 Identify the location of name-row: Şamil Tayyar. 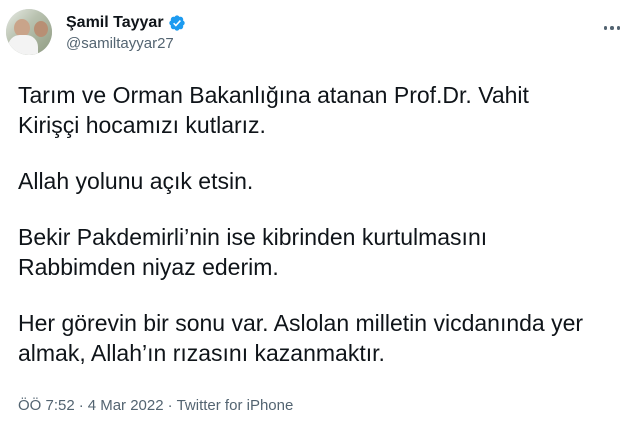
(126, 23).